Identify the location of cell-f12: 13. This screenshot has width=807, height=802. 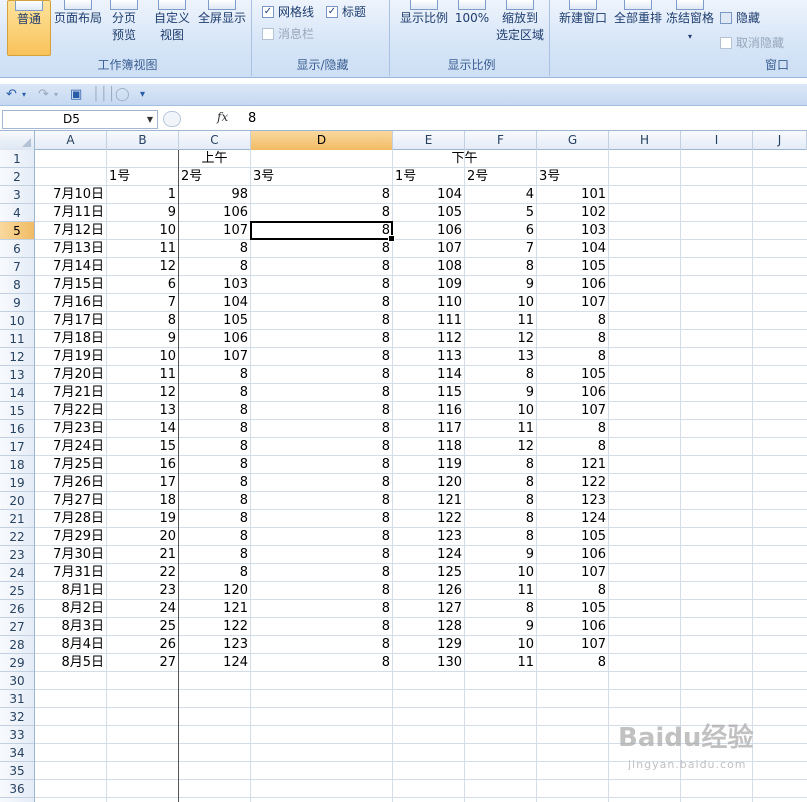
(500, 357).